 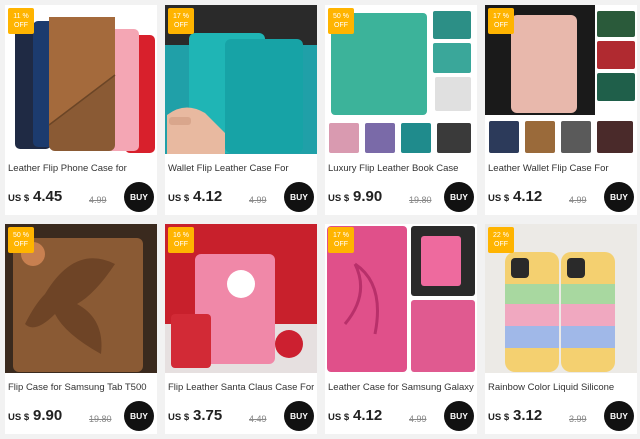 What do you see at coordinates (258, 419) in the screenshot?
I see `original-price: 4.49` at bounding box center [258, 419].